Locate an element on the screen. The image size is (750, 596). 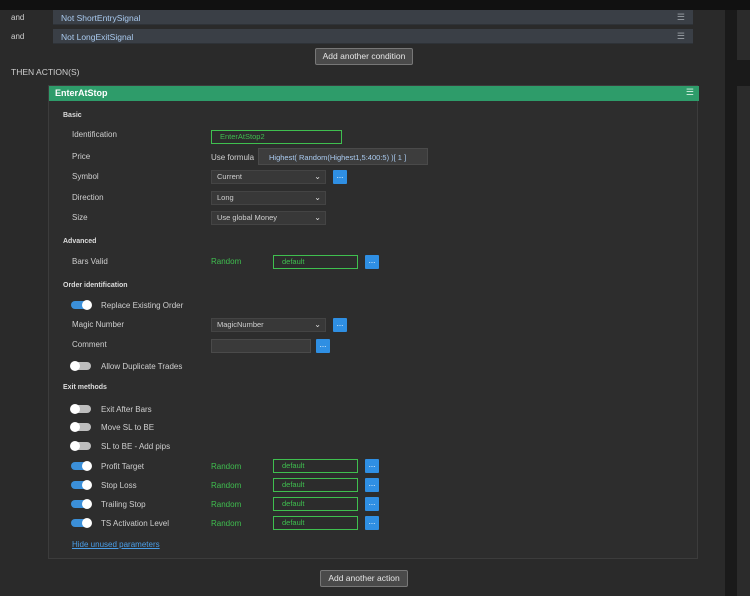
size-value: Use global Money is located at coordinates (247, 217).